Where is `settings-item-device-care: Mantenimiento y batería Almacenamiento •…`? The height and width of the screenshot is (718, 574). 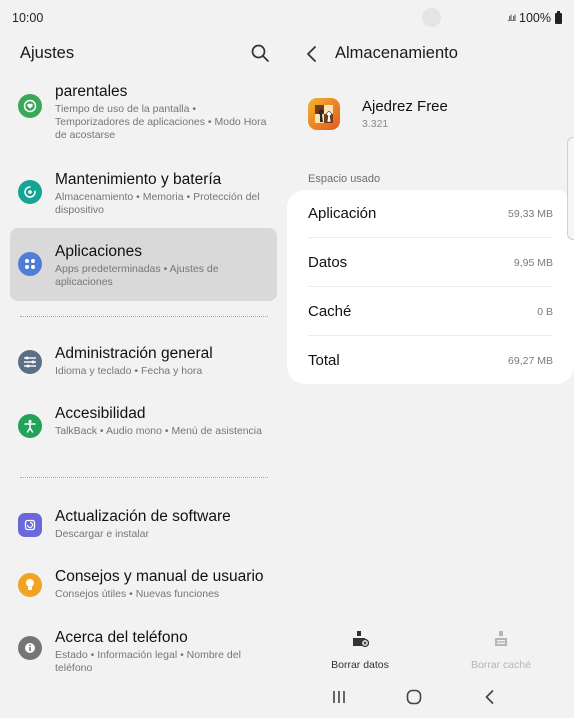
settings-item-device-care: Mantenimiento y batería Almacenamiento •… is located at coordinates (143, 192).